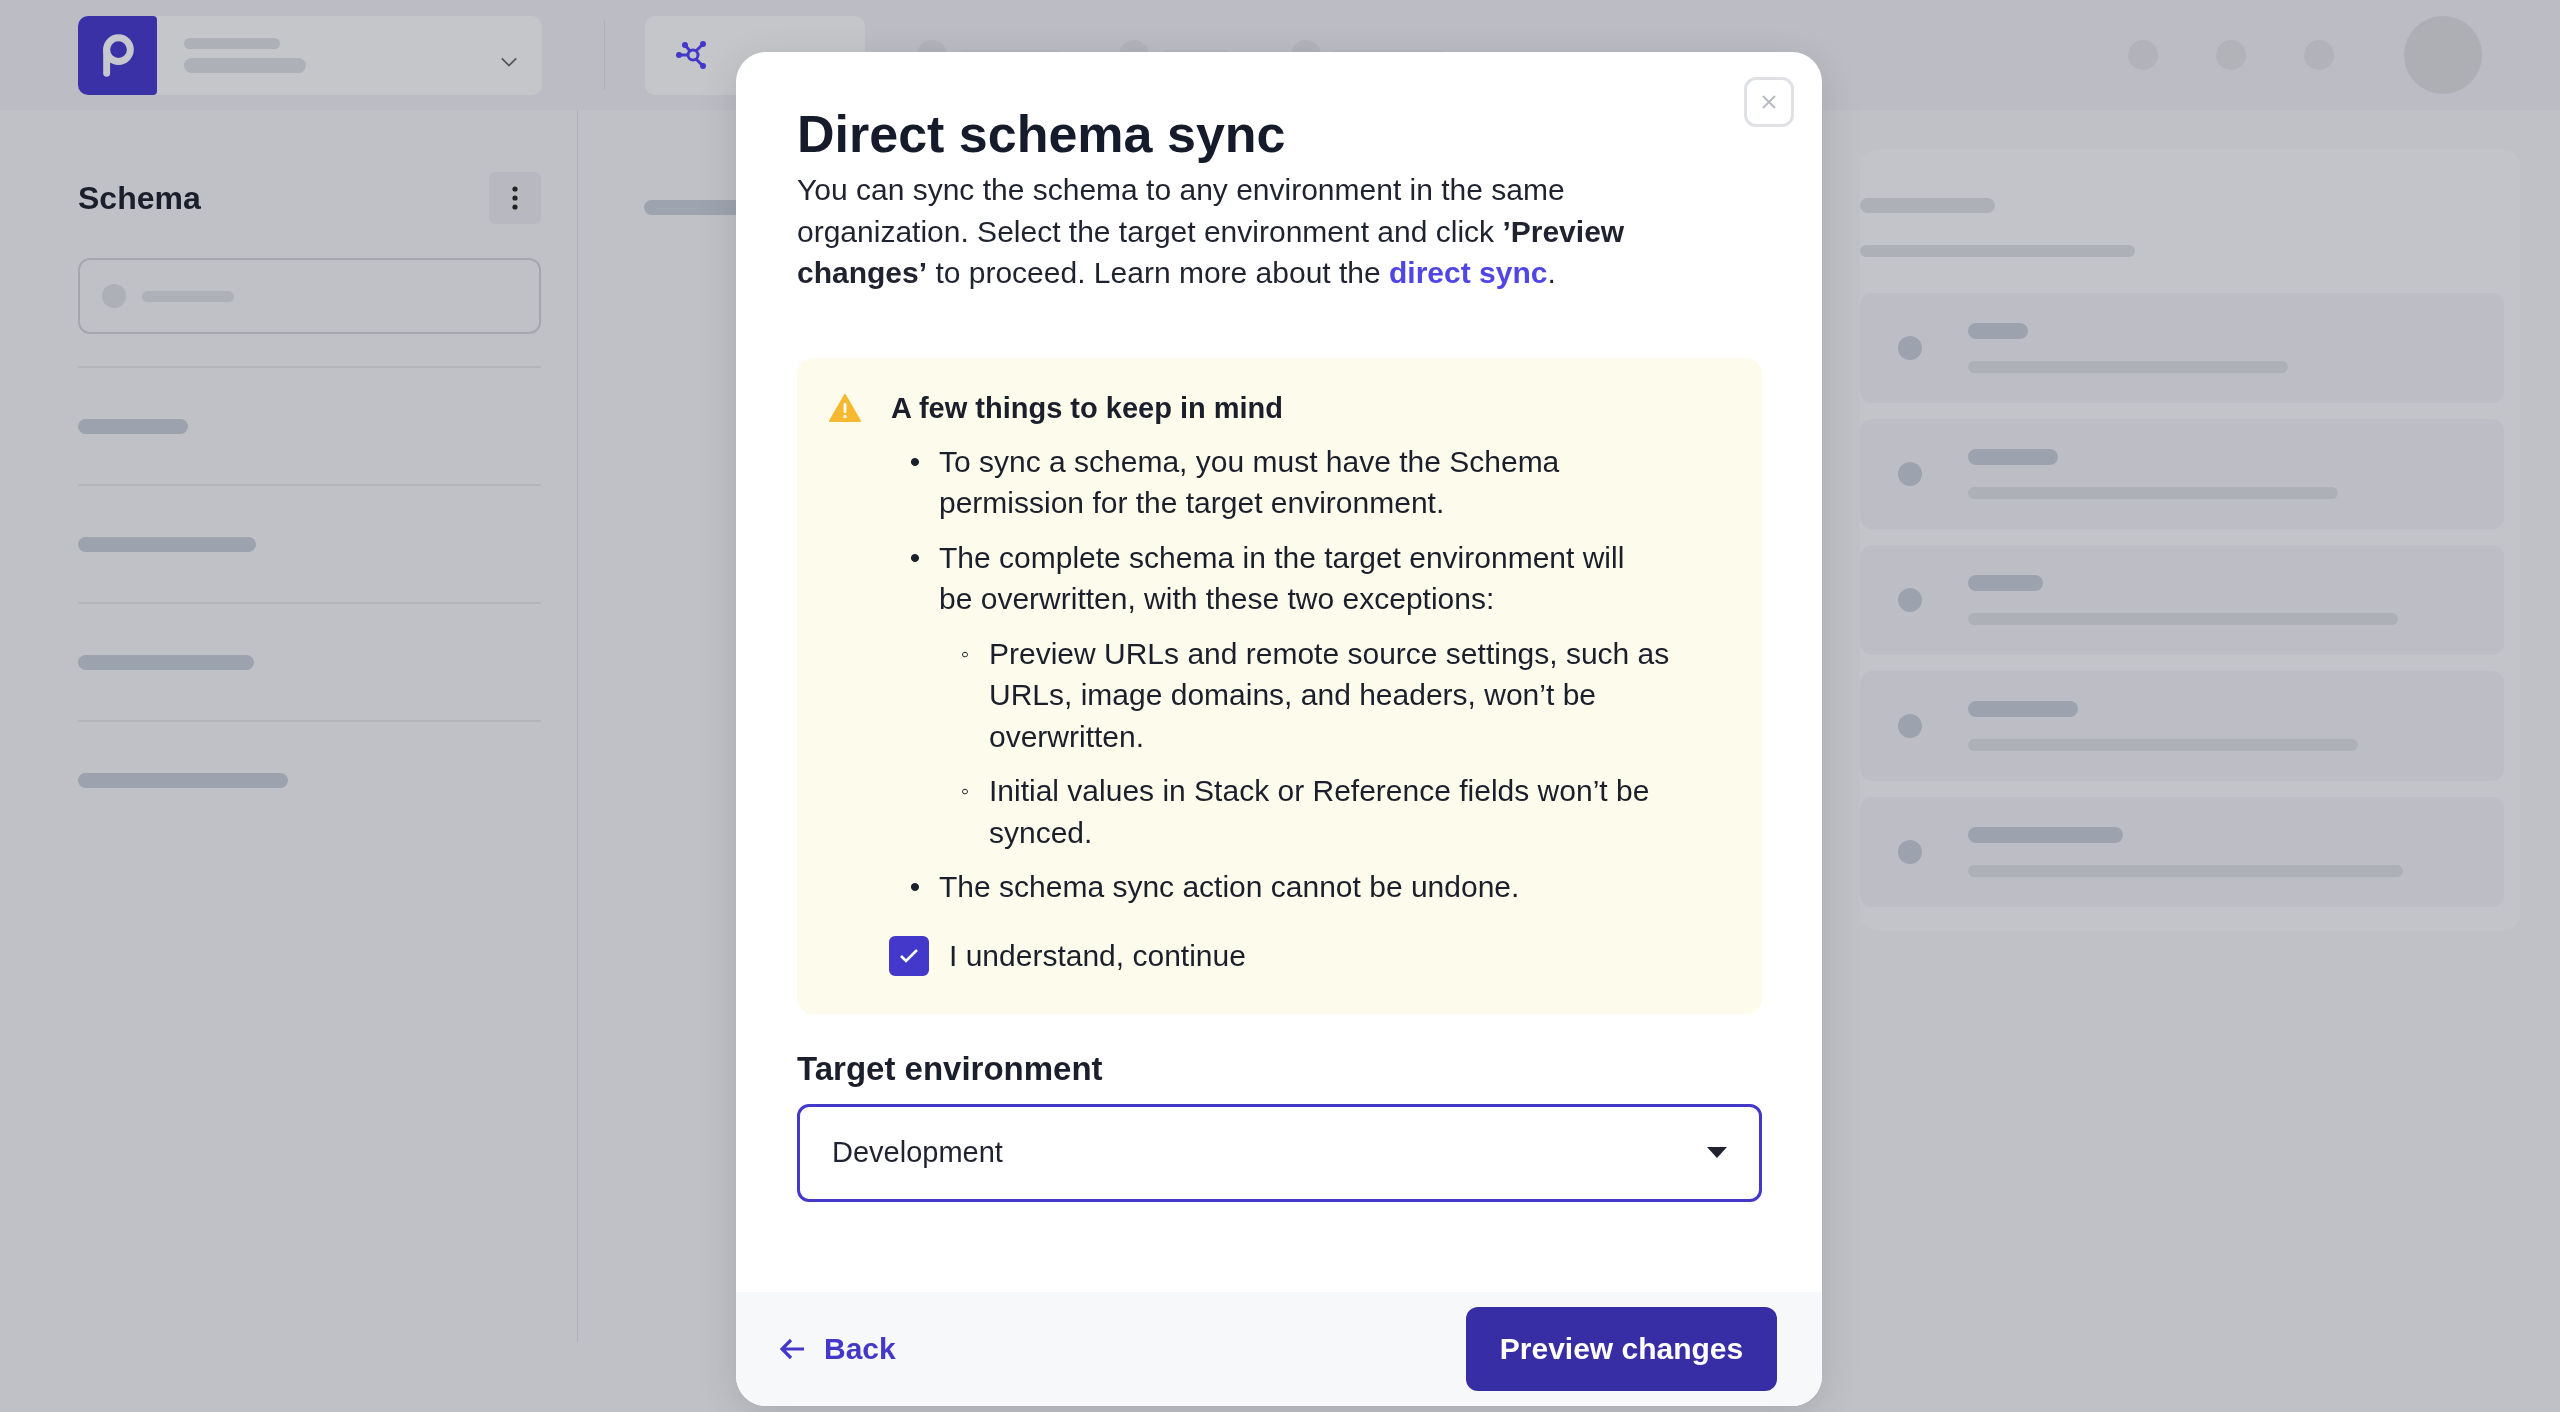 The width and height of the screenshot is (2560, 1412). I want to click on more-button, so click(515, 198).